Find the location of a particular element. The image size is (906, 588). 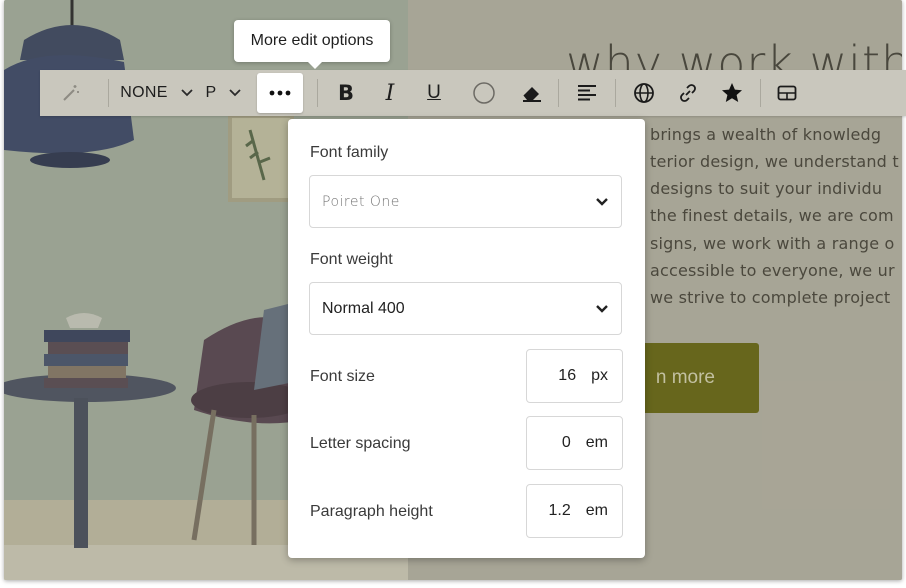

star-icon is located at coordinates (732, 92).